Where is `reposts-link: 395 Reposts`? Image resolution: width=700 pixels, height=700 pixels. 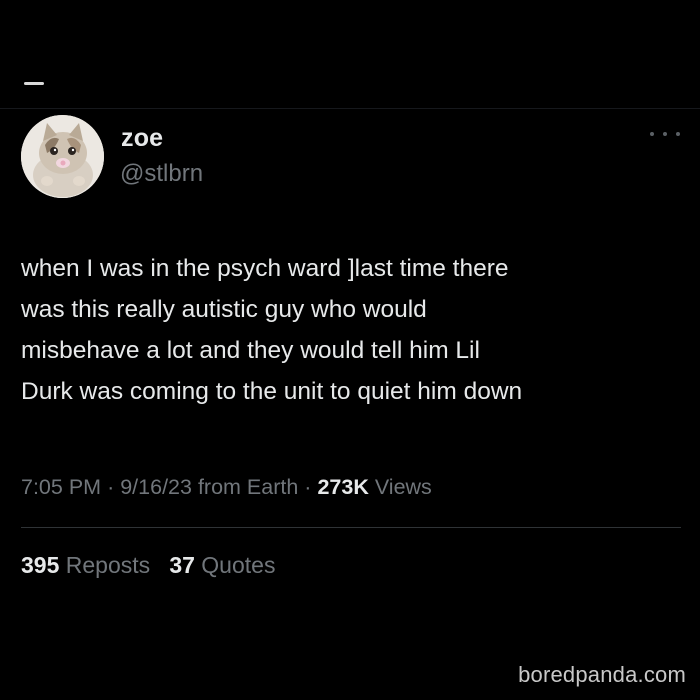
reposts-link: 395 Reposts is located at coordinates (89, 565).